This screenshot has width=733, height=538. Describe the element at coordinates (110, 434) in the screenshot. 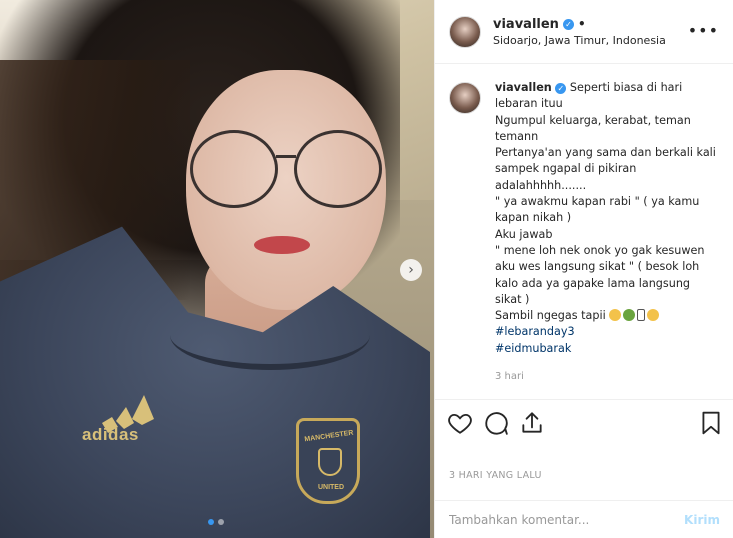

I see `jersey-brand-text: adidas` at that location.